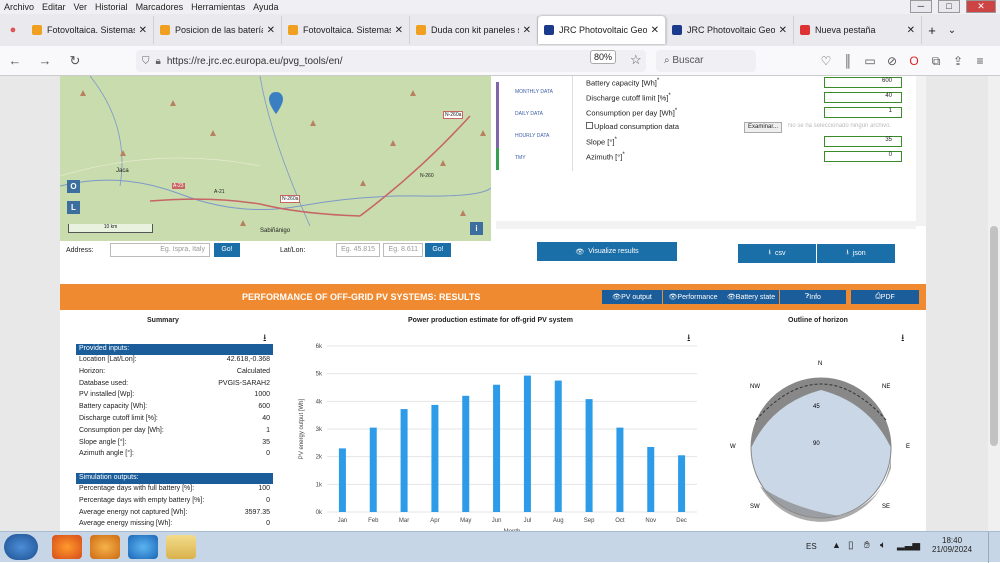  Describe the element at coordinates (863, 82) in the screenshot. I see `battery-capacity-input: 600` at that location.